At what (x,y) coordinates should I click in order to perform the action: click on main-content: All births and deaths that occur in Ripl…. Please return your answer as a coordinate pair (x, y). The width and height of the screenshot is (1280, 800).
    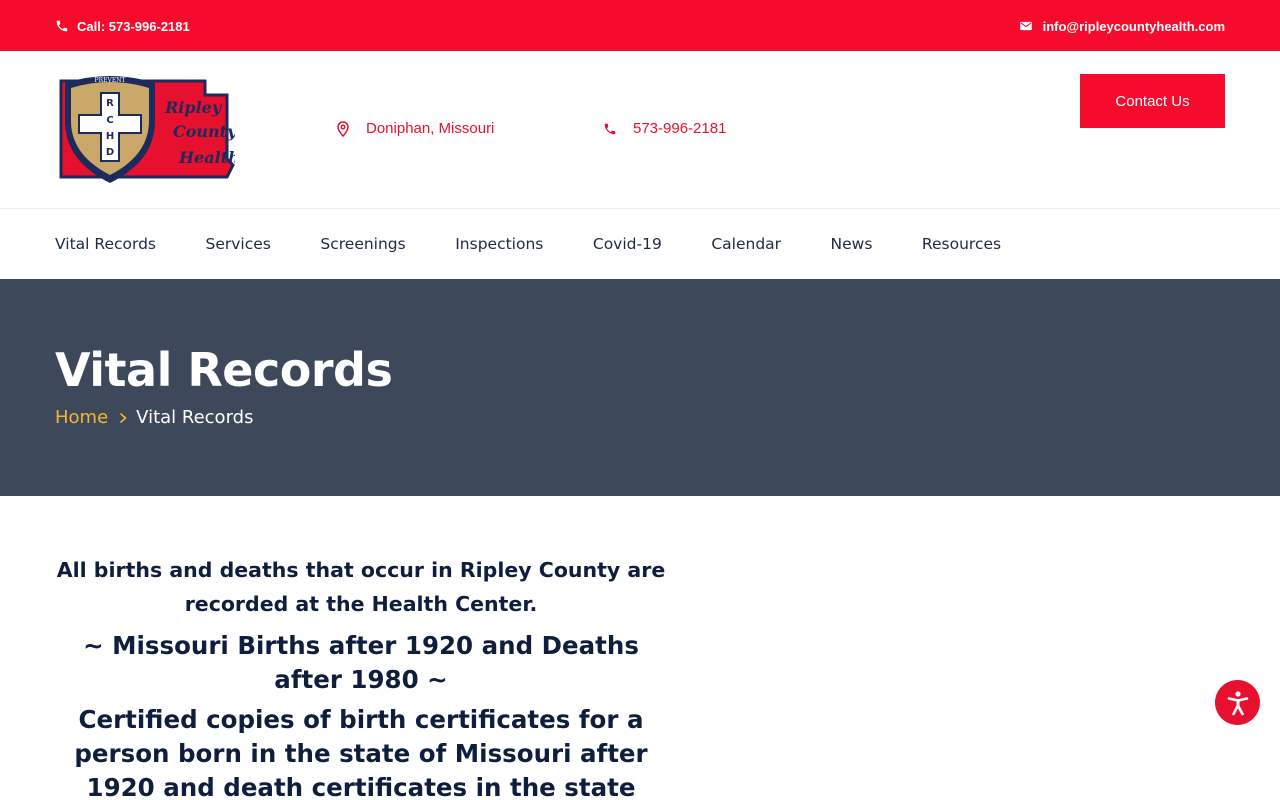
    Looking at the image, I should click on (361, 676).